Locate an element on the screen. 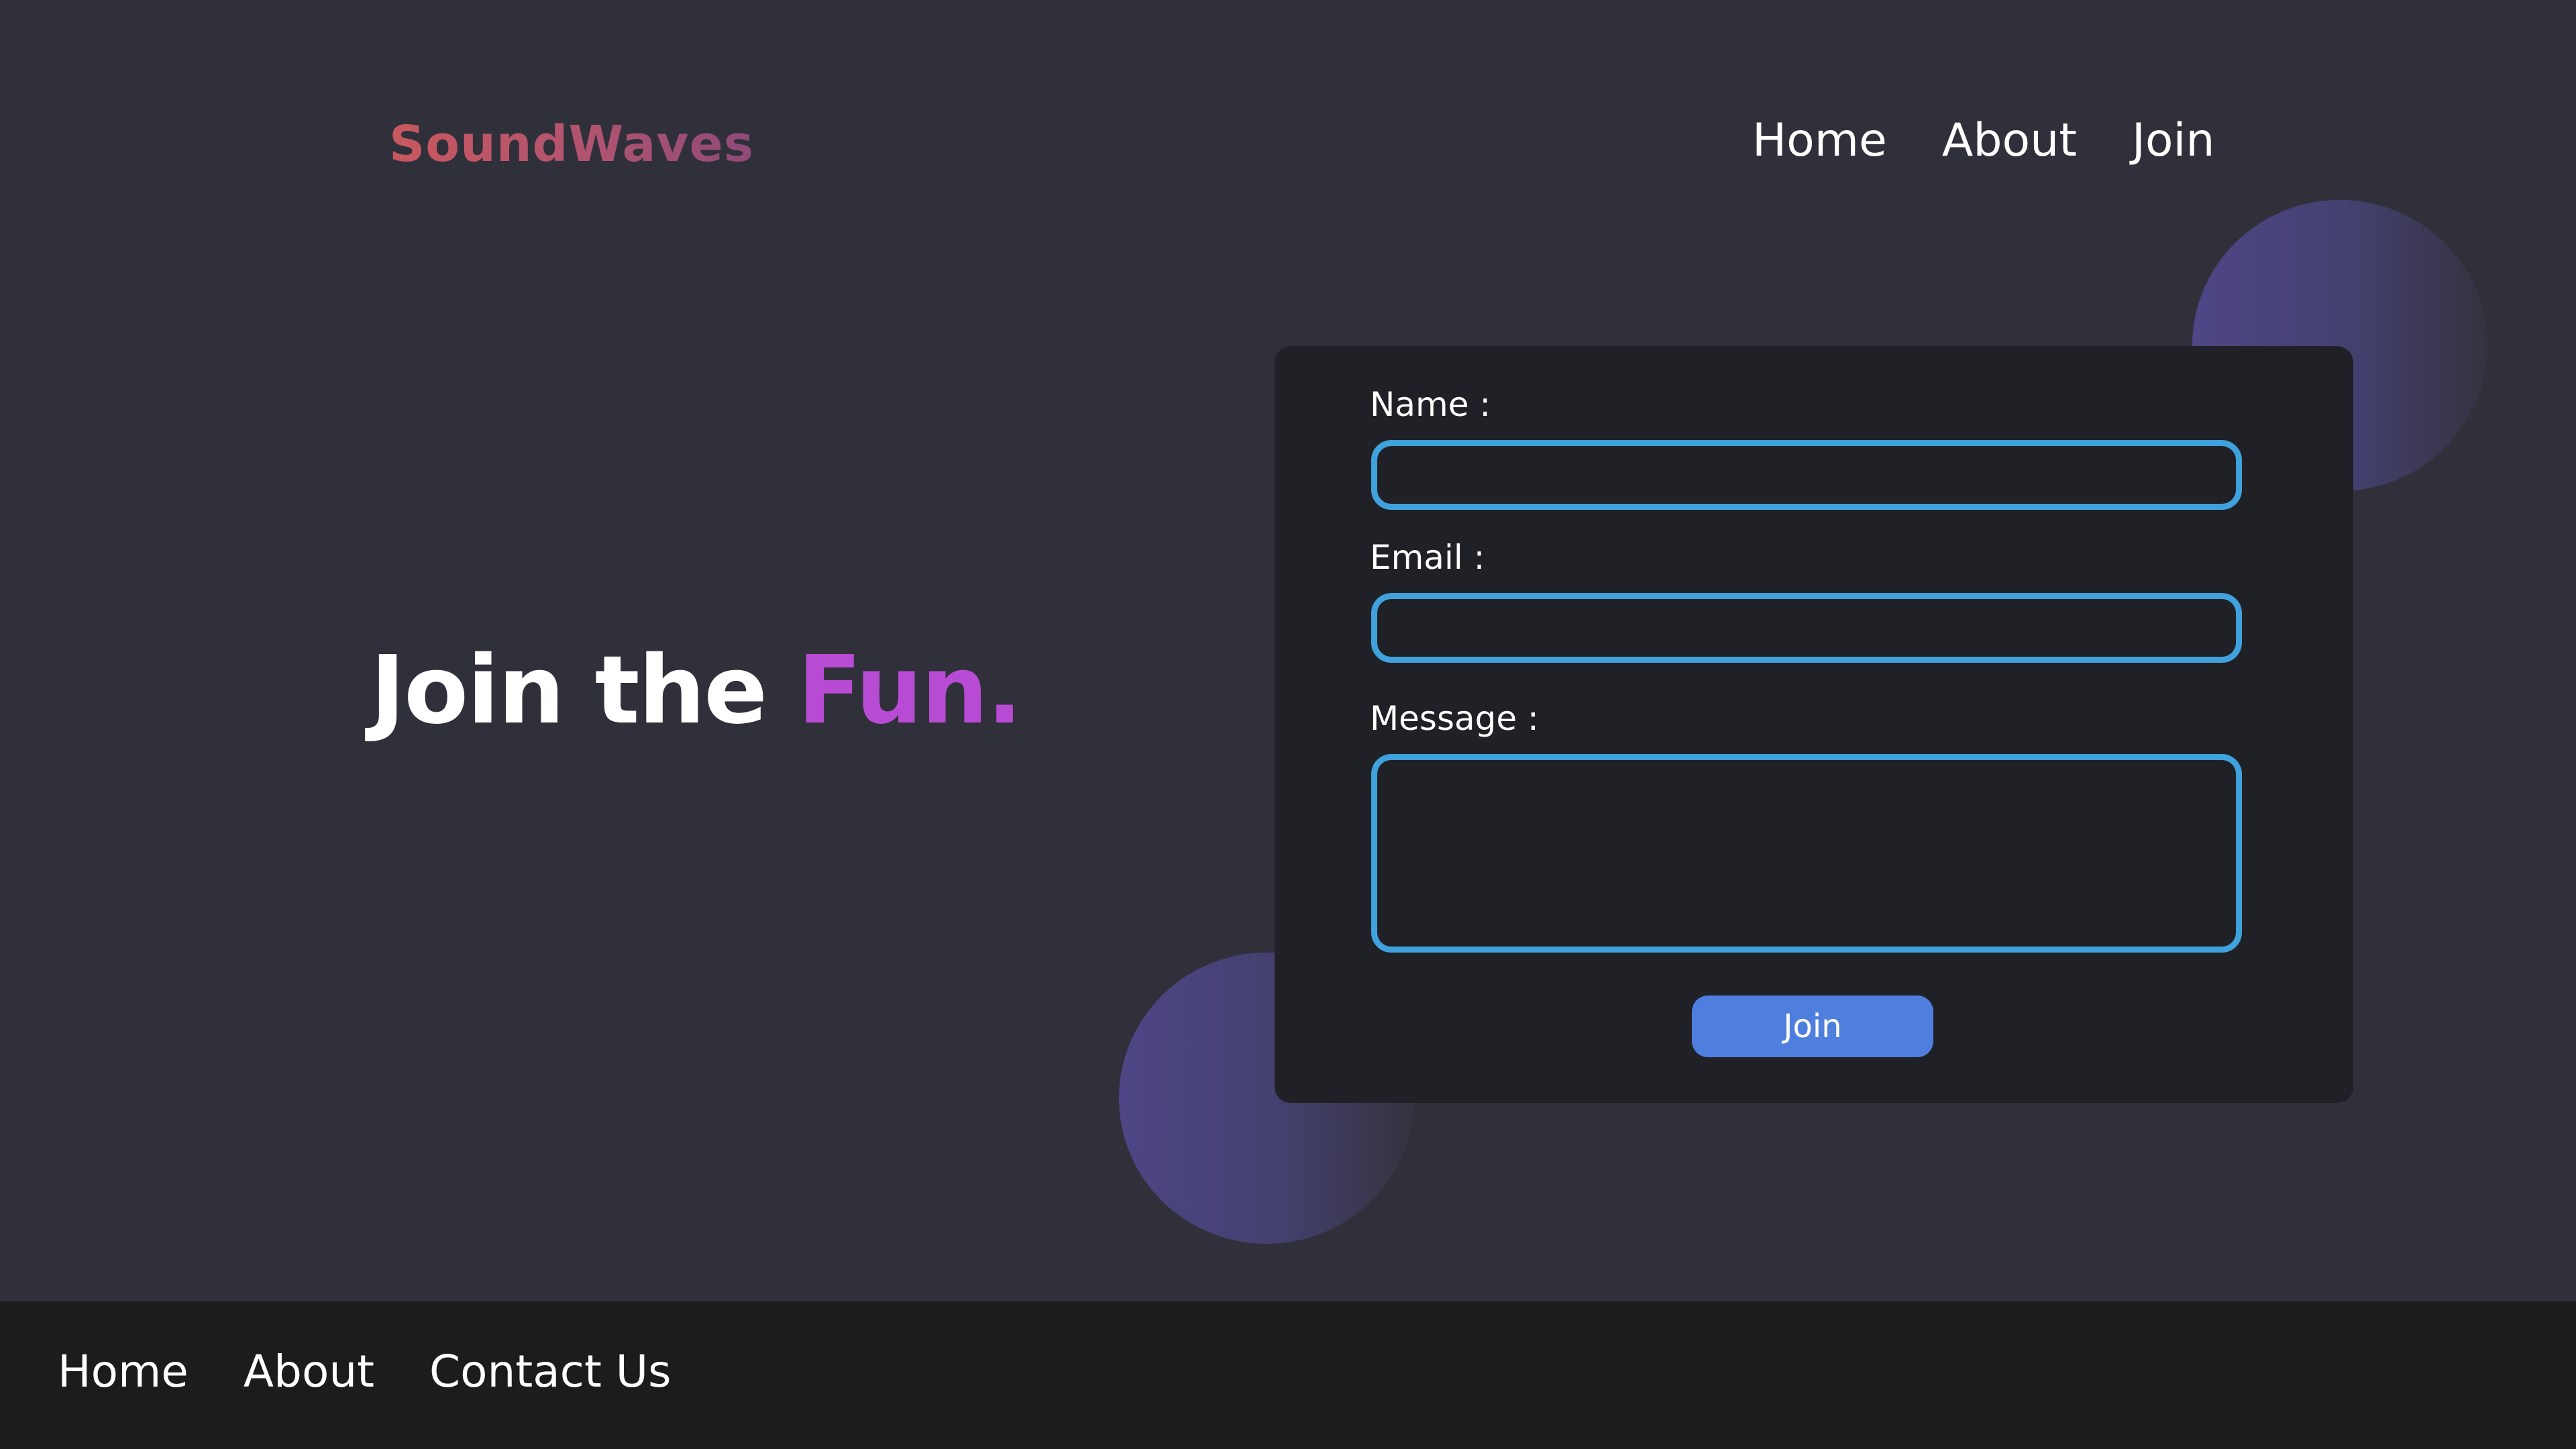 This screenshot has width=2576, height=1449. header-nav-join: Join is located at coordinates (2173, 140).